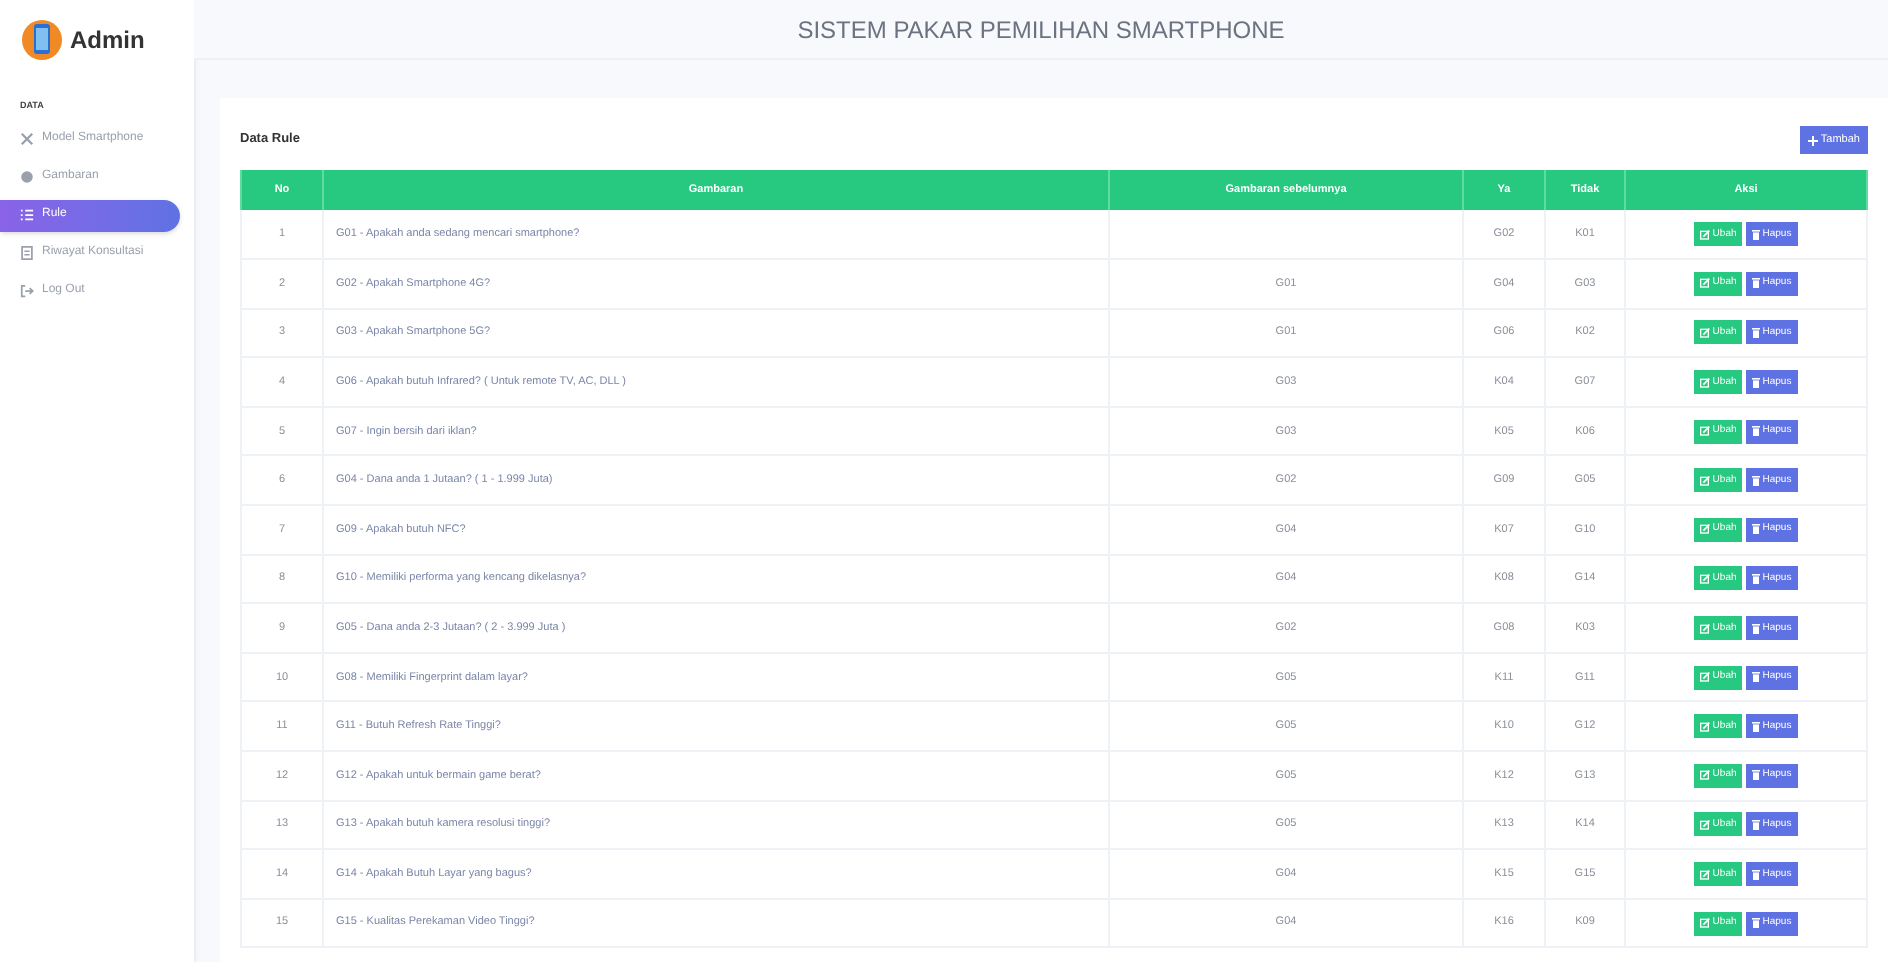 This screenshot has height=962, width=1888. I want to click on circle-icon, so click(27, 177).